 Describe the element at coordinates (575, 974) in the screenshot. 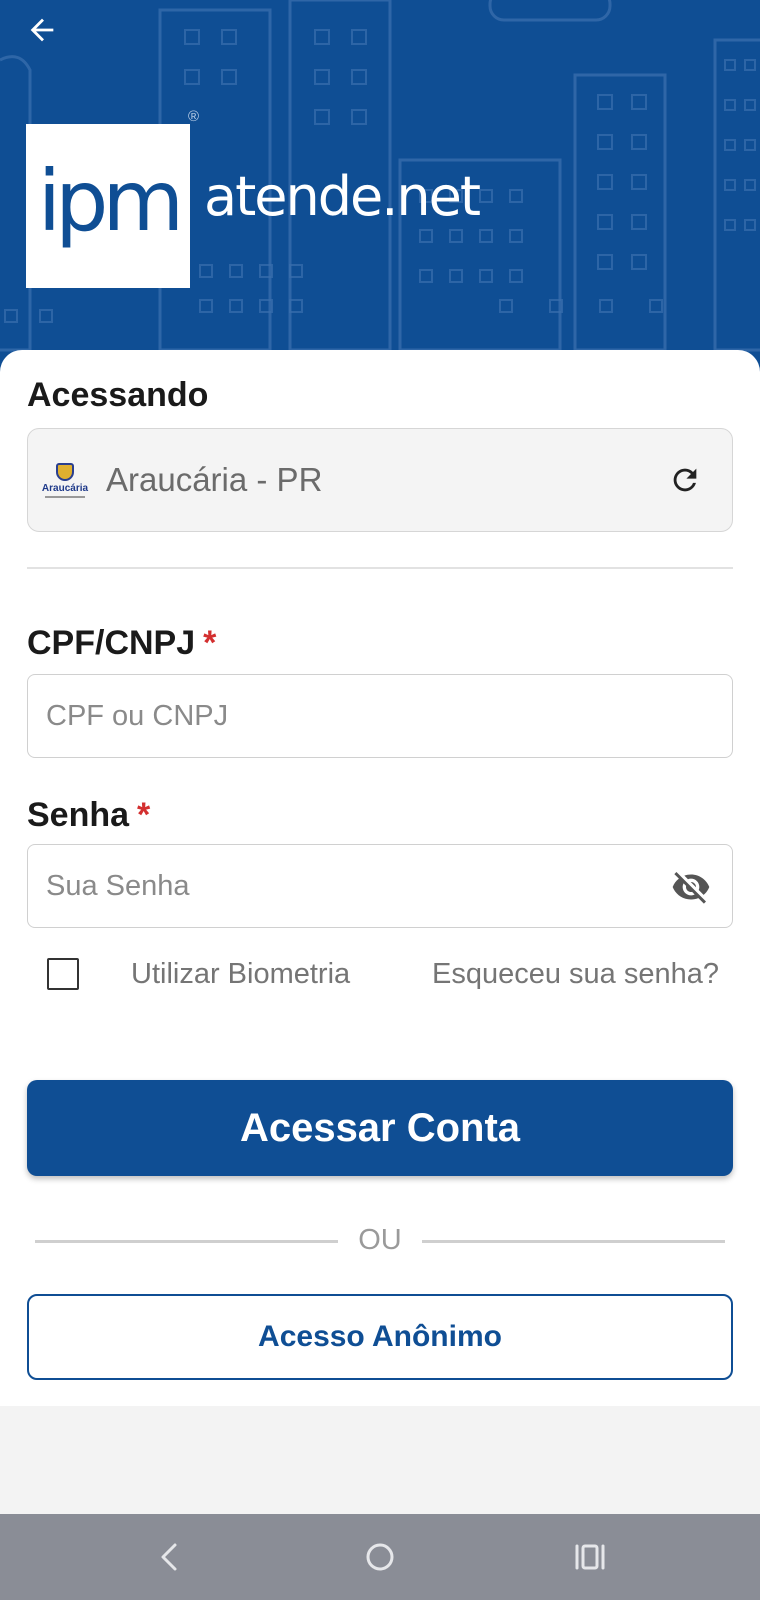

I see `forgot-password-link: Esqueceu sua senha?` at that location.